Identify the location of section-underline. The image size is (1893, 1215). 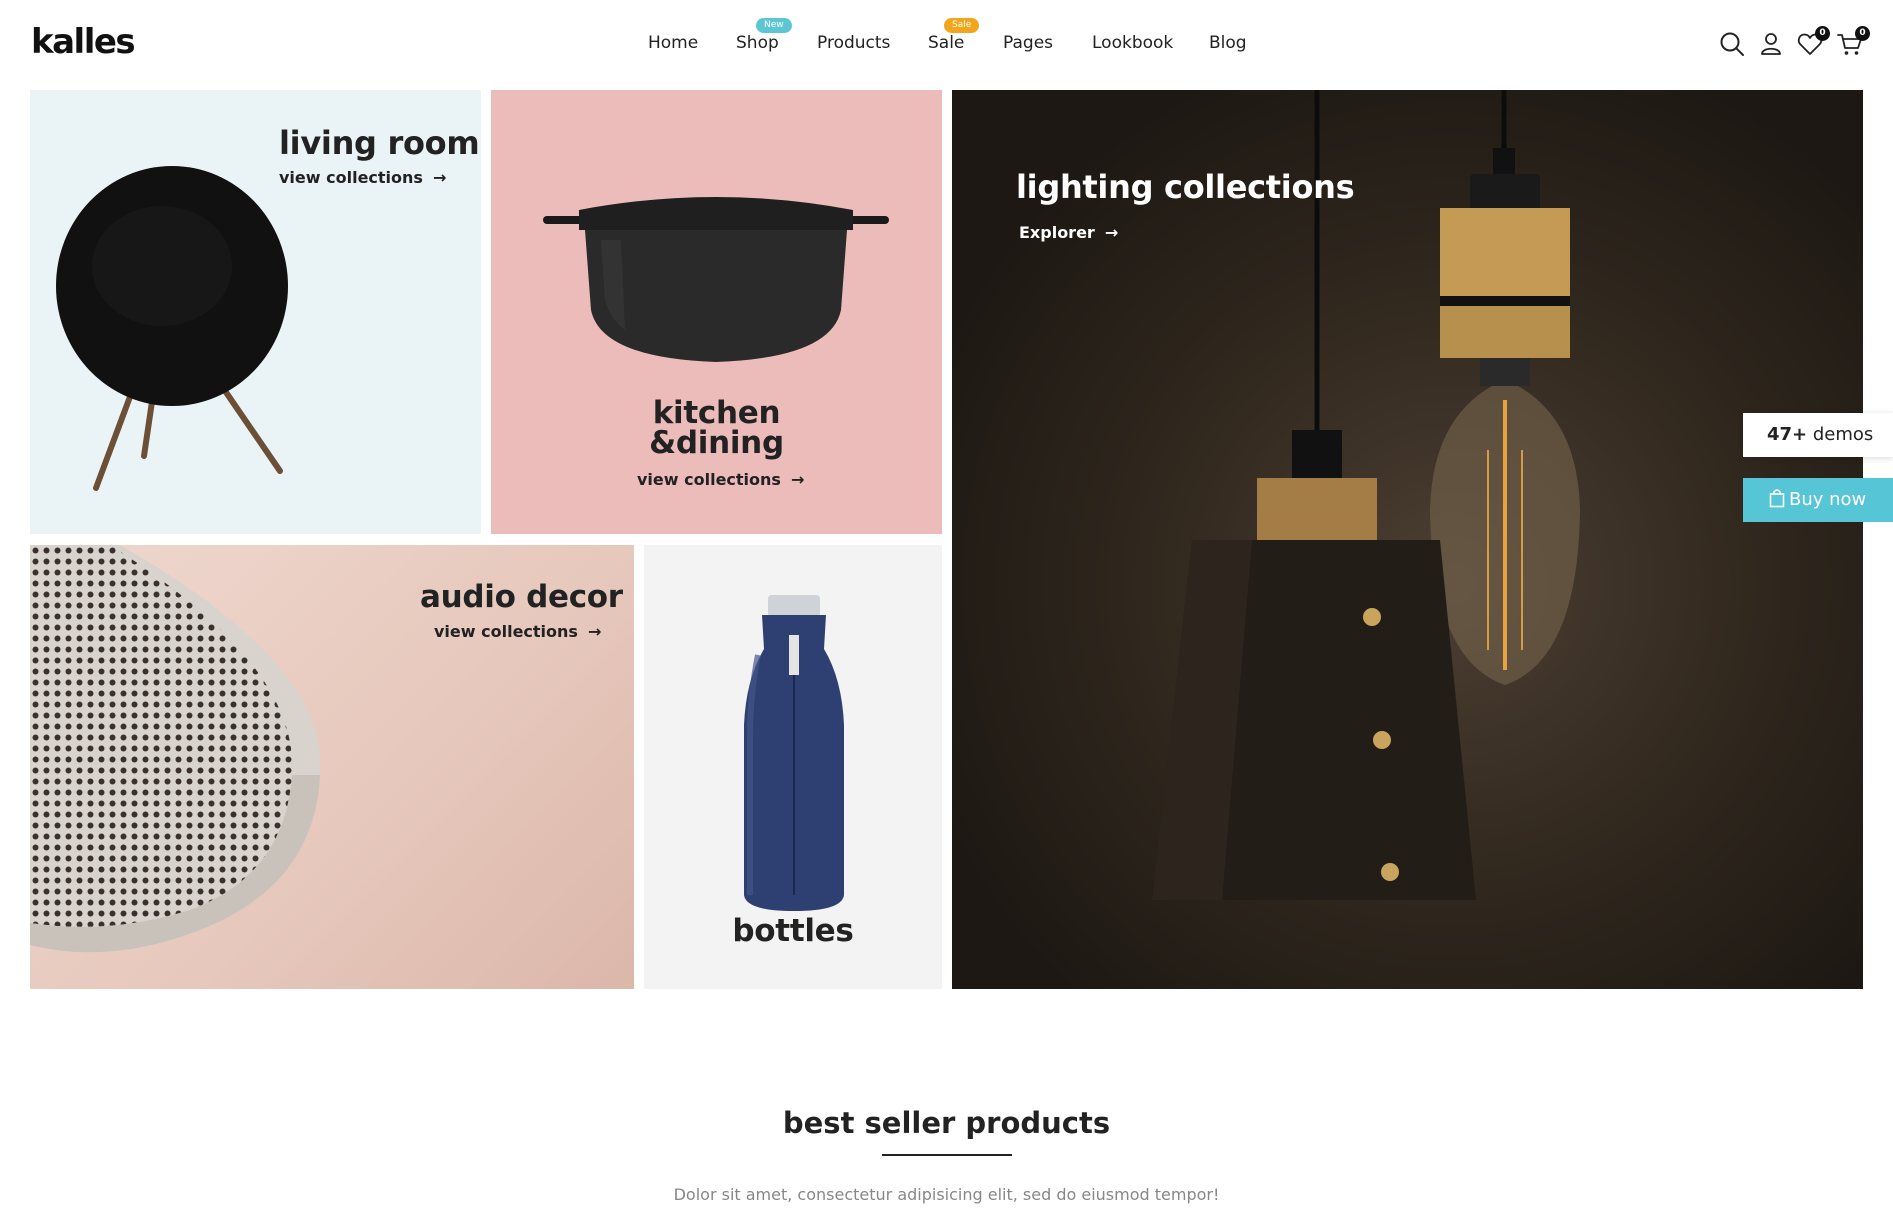
(947, 1155).